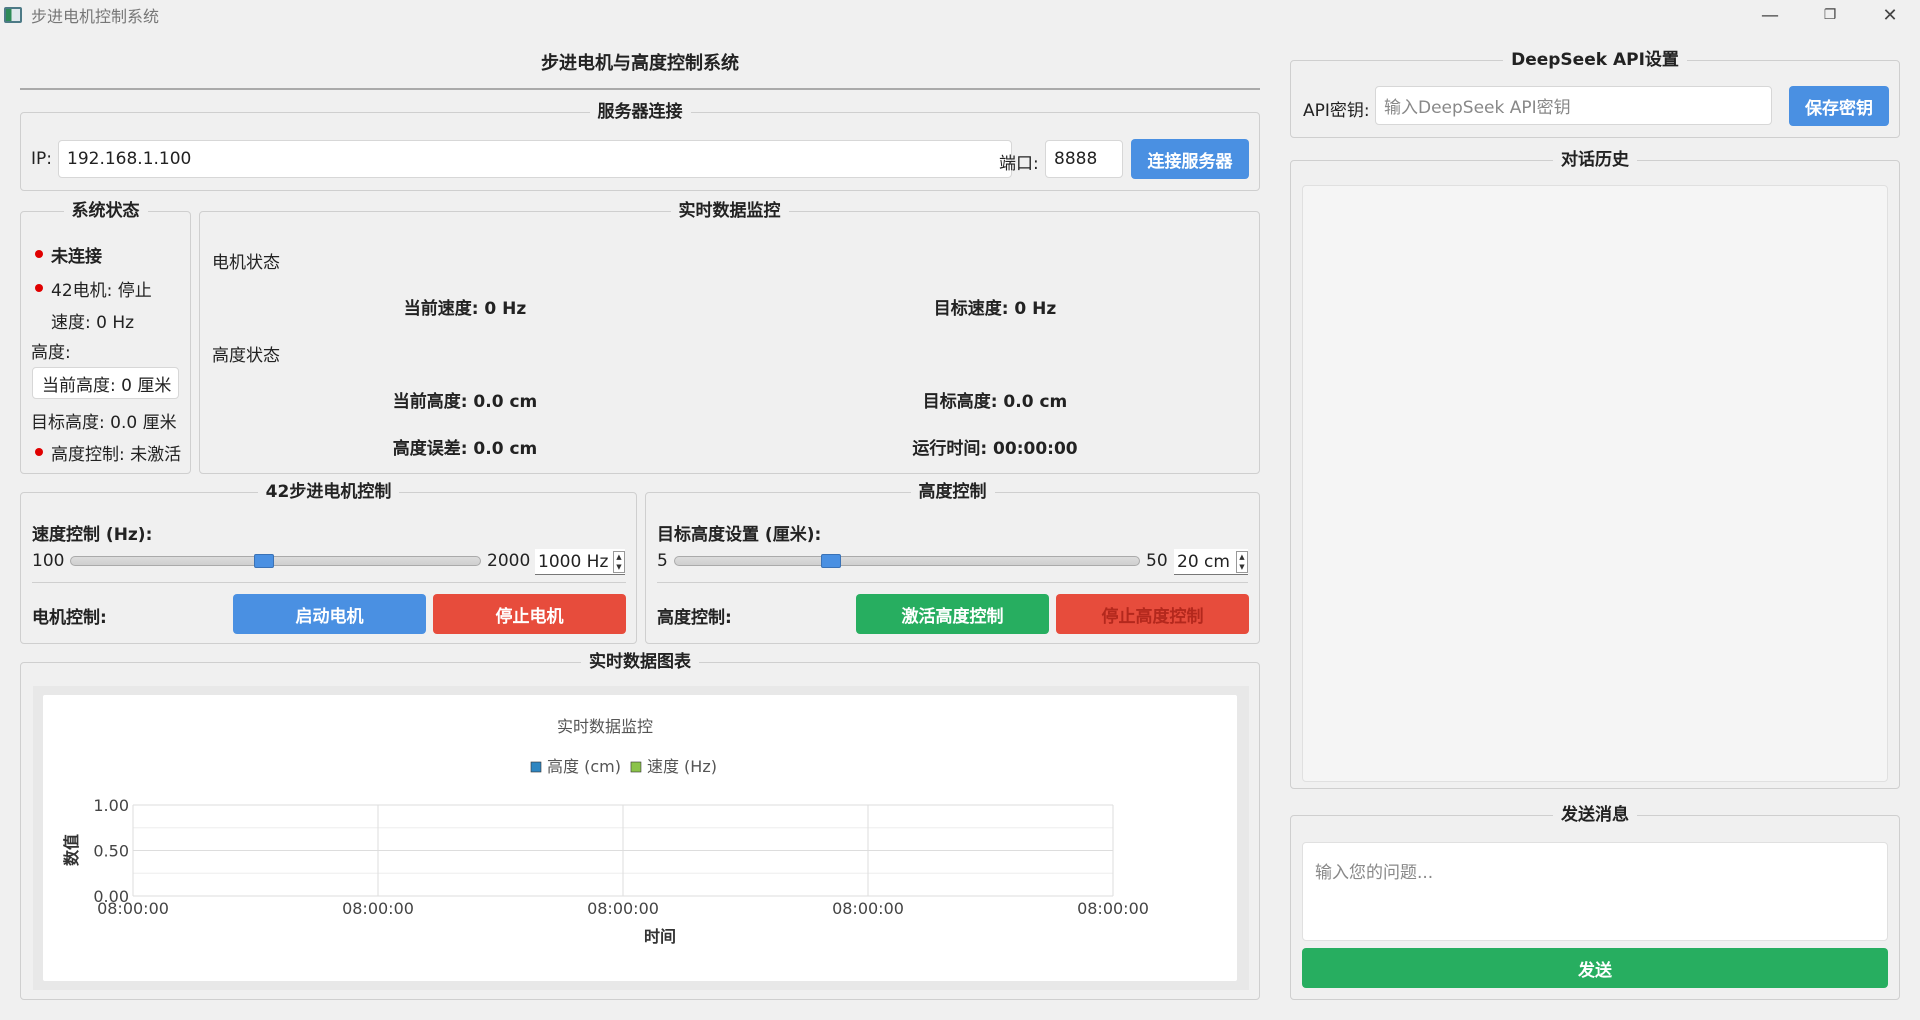  Describe the element at coordinates (952, 614) in the screenshot. I see `activate-height-control-button: 激活高度控制` at that location.